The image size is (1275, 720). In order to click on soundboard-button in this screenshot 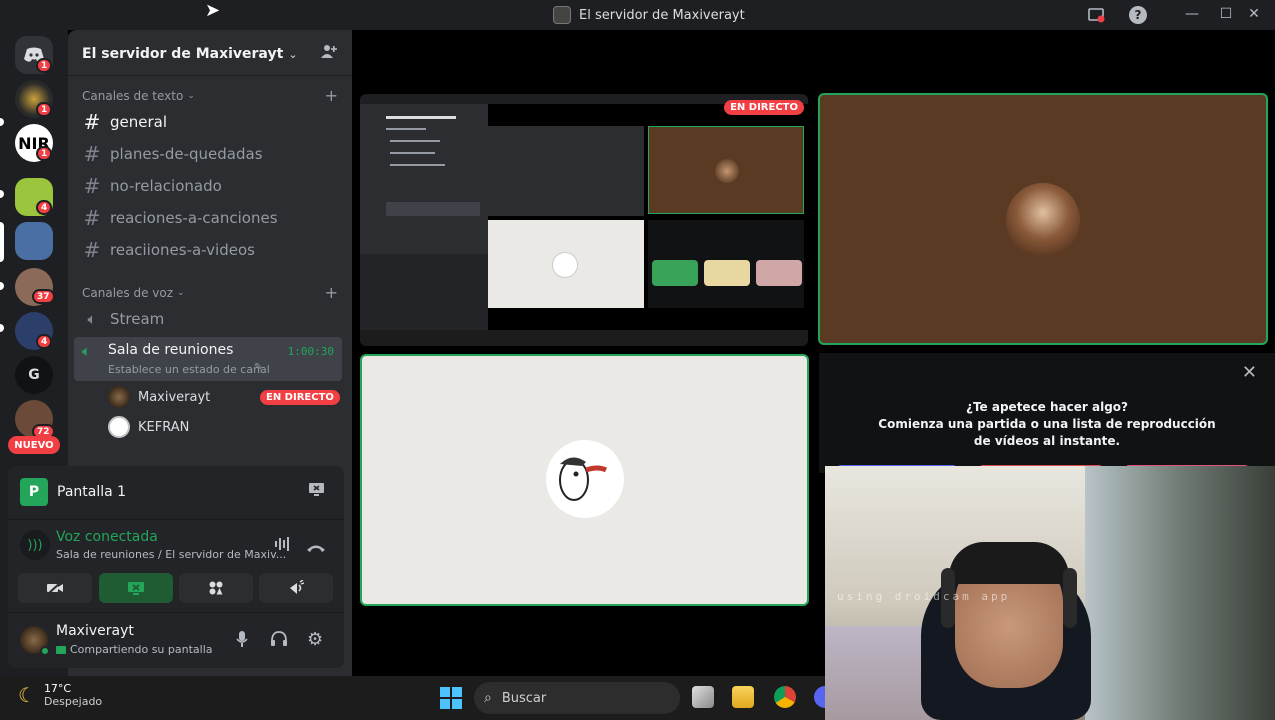, I will do `click(296, 588)`.